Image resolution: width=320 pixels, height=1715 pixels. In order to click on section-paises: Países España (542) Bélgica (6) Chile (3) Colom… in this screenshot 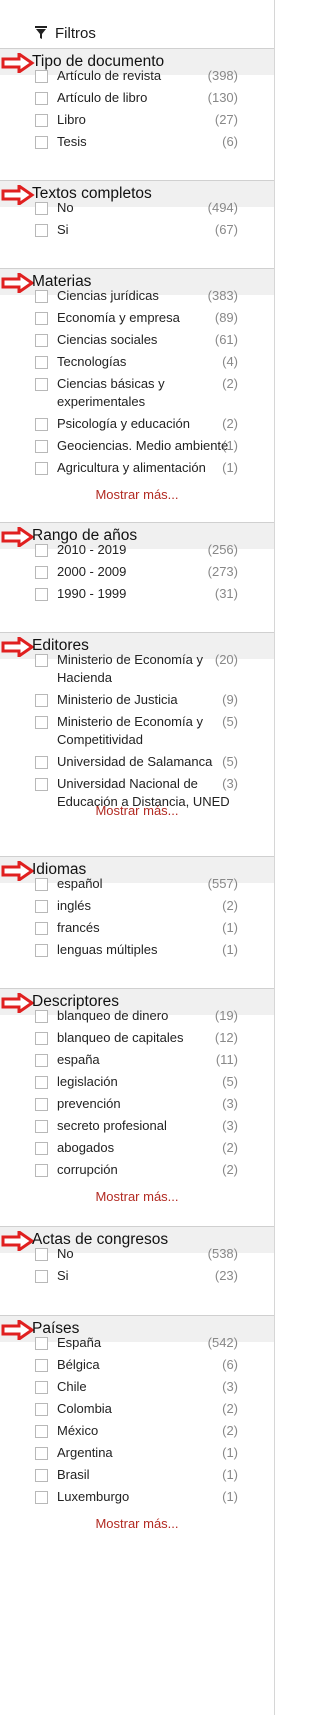, I will do `click(137, 1423)`.